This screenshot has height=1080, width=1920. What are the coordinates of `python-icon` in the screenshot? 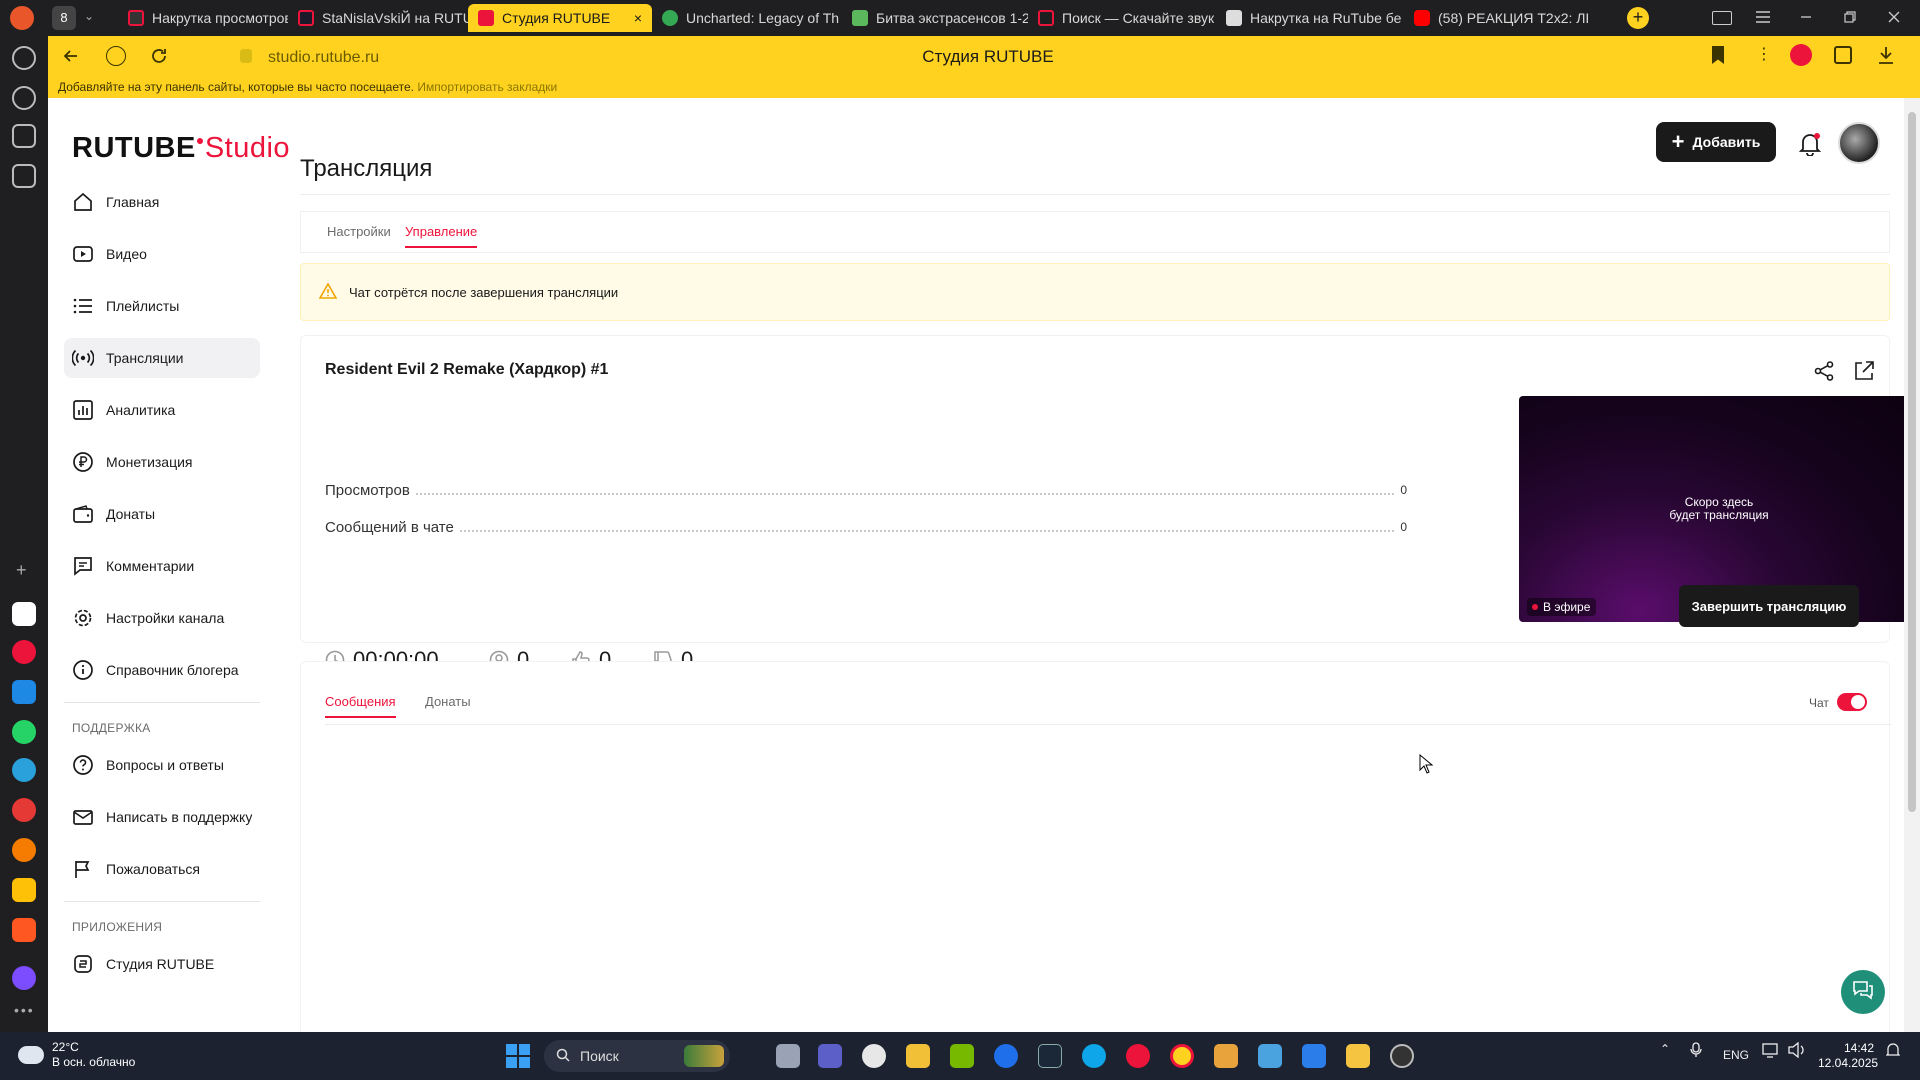 It's located at (1358, 1056).